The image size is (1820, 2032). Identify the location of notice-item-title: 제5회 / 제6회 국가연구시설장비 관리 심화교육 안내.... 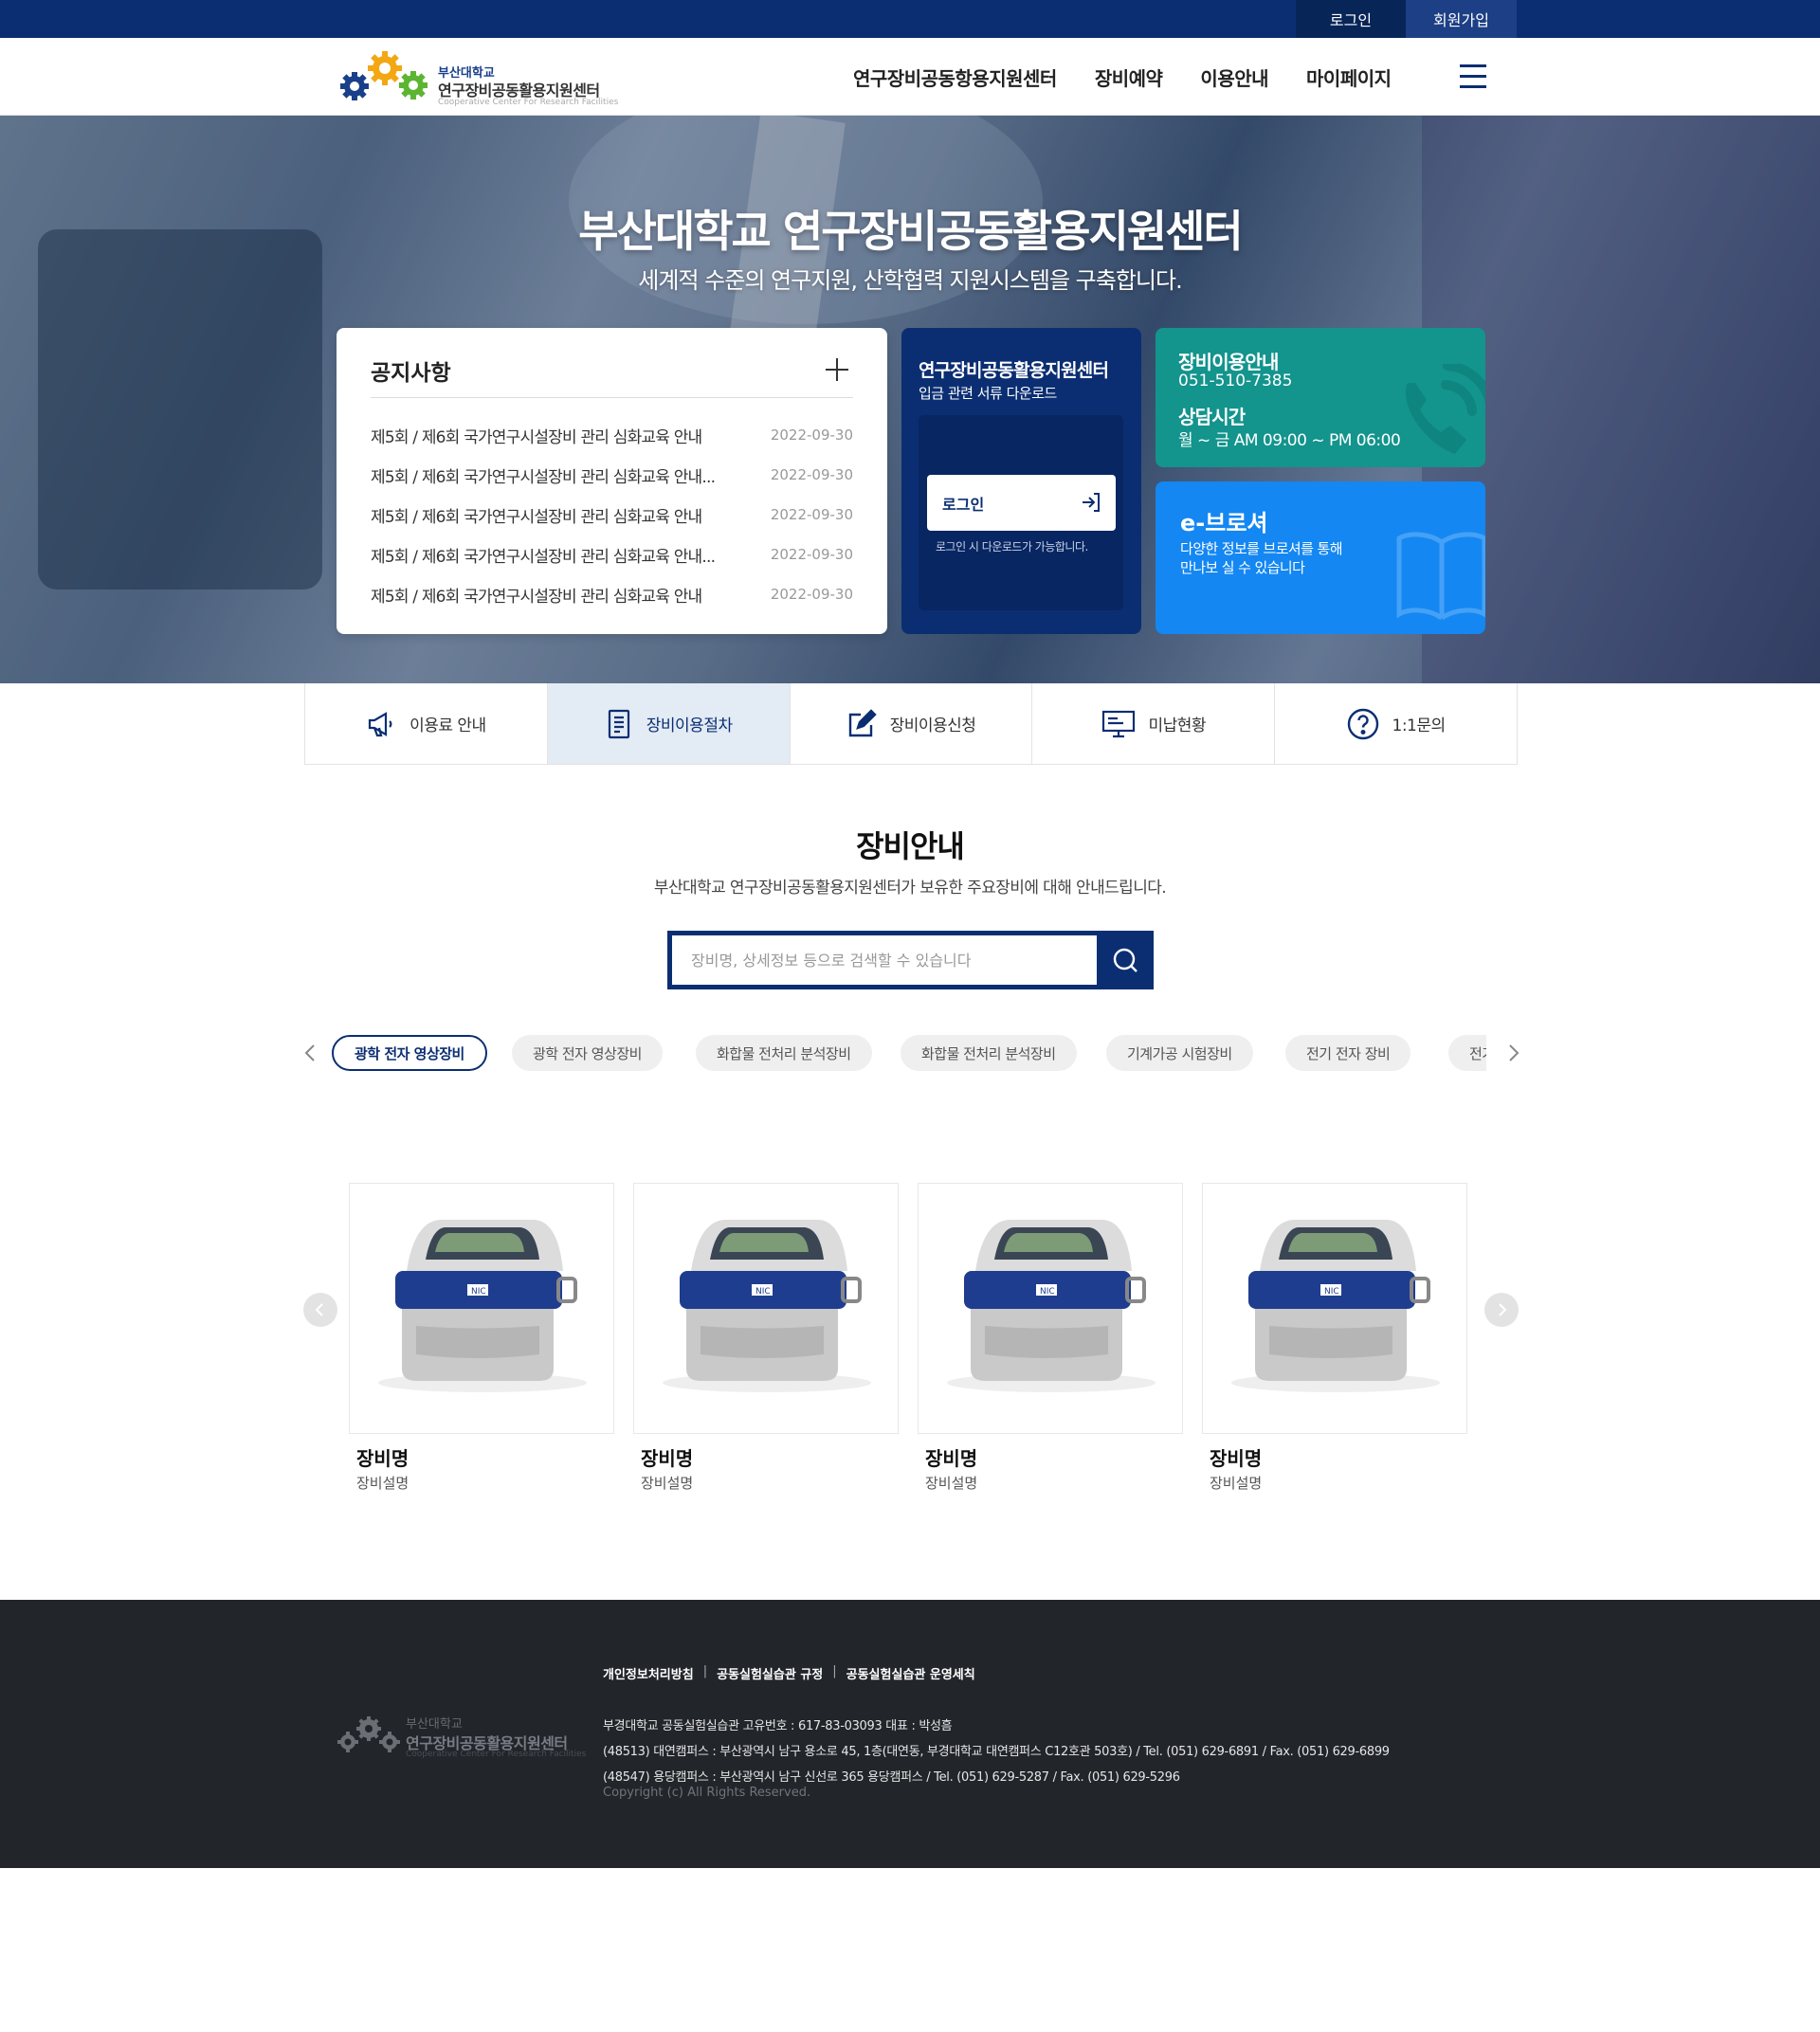
(543, 477).